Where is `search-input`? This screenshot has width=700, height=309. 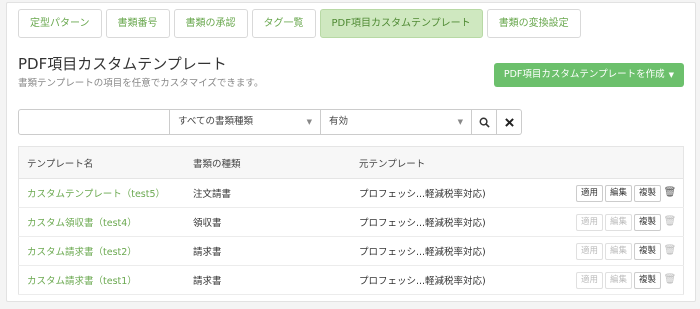
search-input is located at coordinates (94, 122).